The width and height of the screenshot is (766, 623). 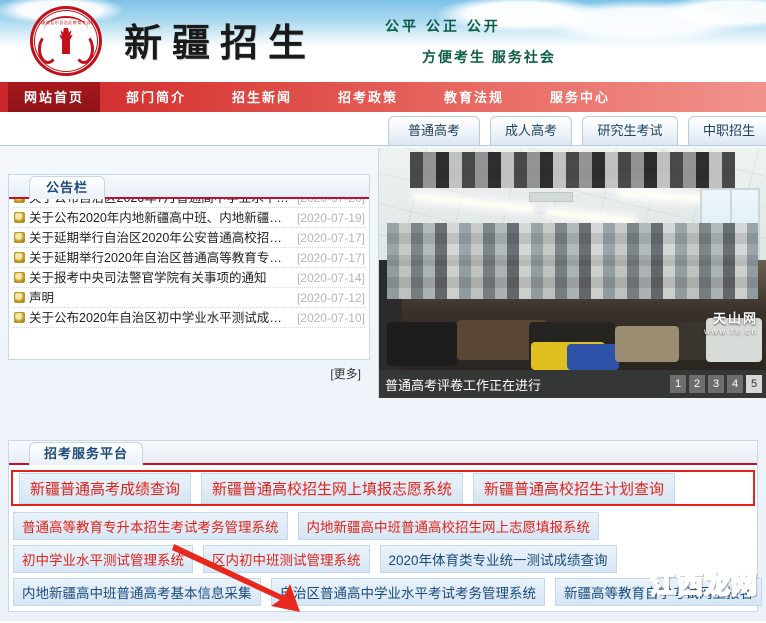 I want to click on carousel-pagination: 12345, so click(x=718, y=384).